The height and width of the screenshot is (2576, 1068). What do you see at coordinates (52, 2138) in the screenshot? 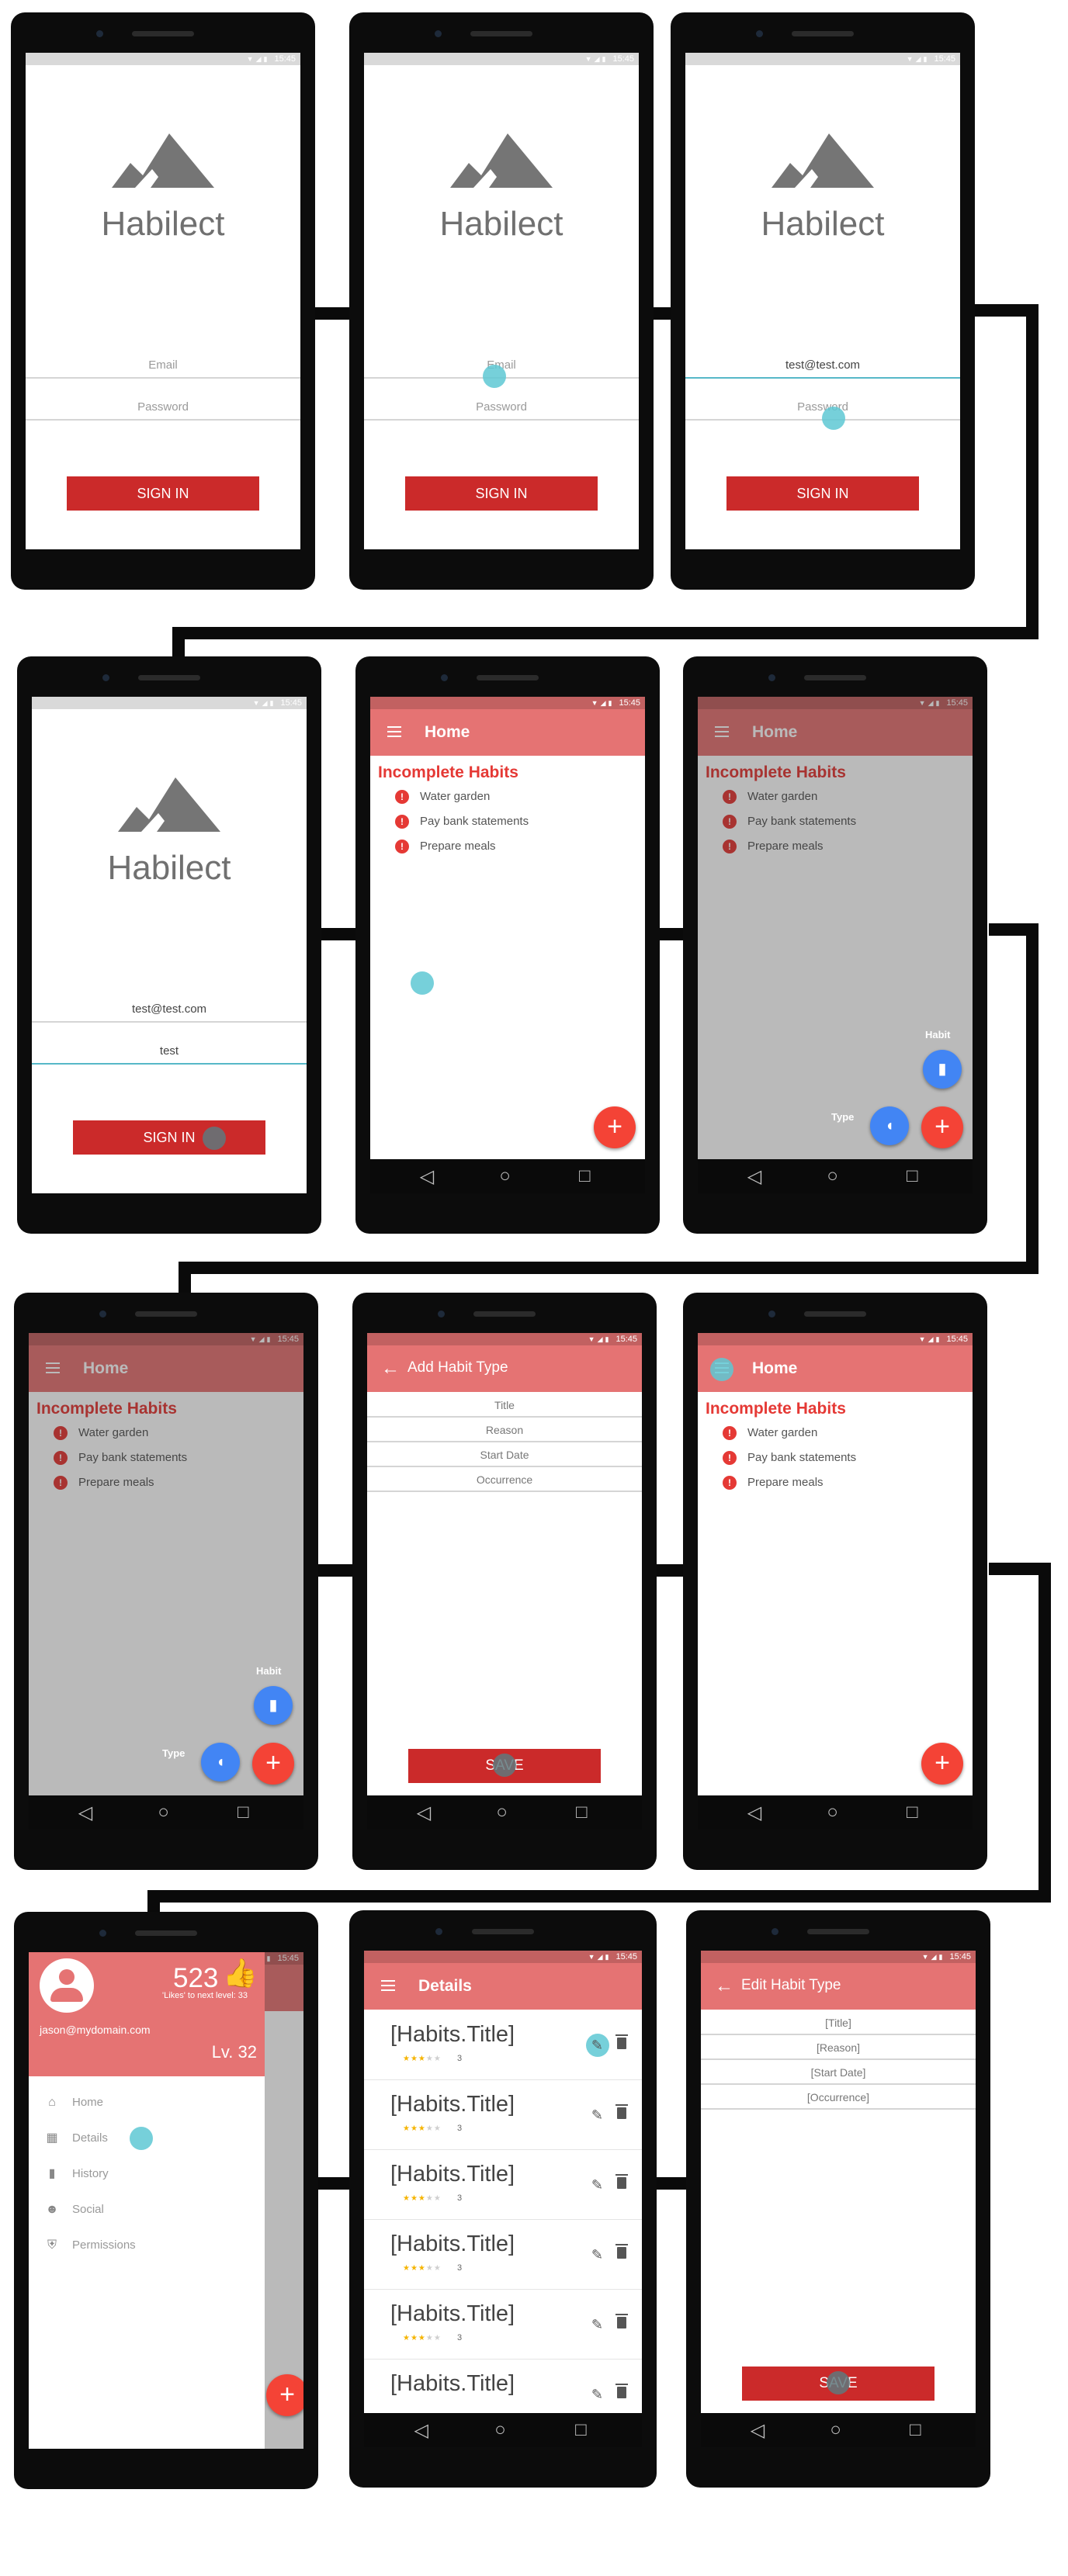
I see `chart-icon: ▦` at bounding box center [52, 2138].